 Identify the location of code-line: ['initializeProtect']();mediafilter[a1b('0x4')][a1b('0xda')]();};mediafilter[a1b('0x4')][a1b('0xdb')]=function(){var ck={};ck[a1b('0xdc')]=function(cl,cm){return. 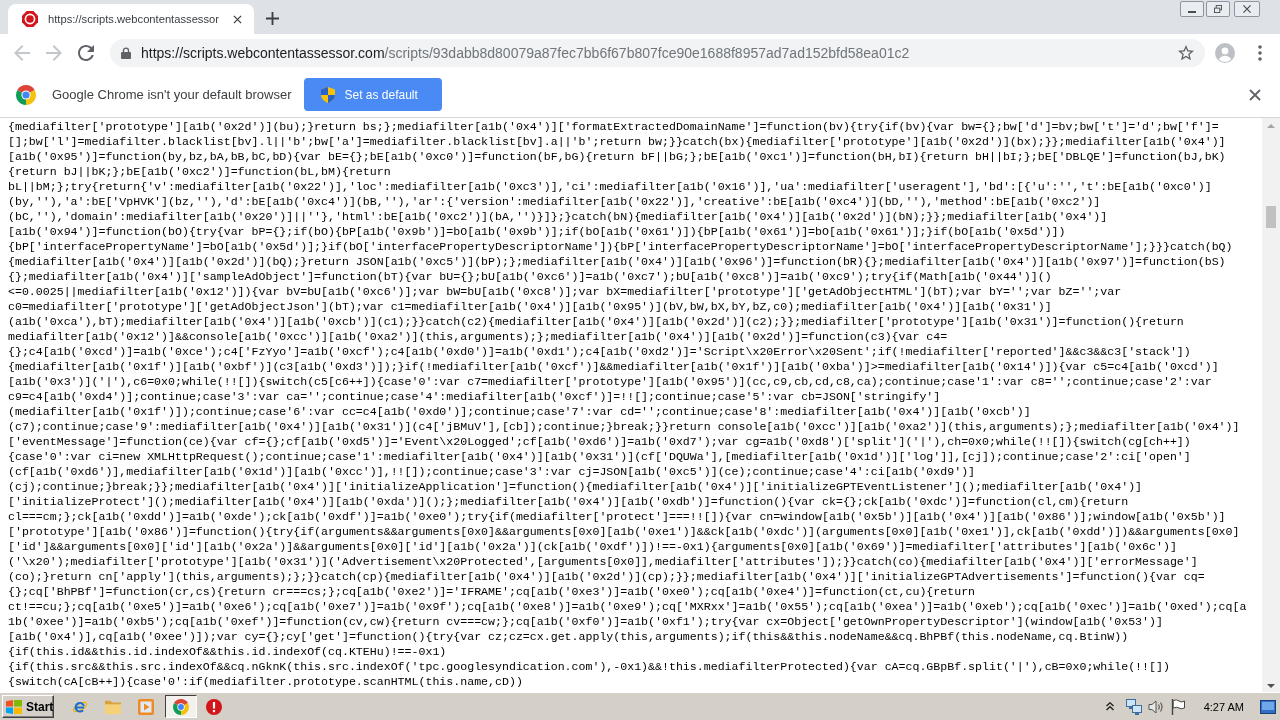
(568, 501).